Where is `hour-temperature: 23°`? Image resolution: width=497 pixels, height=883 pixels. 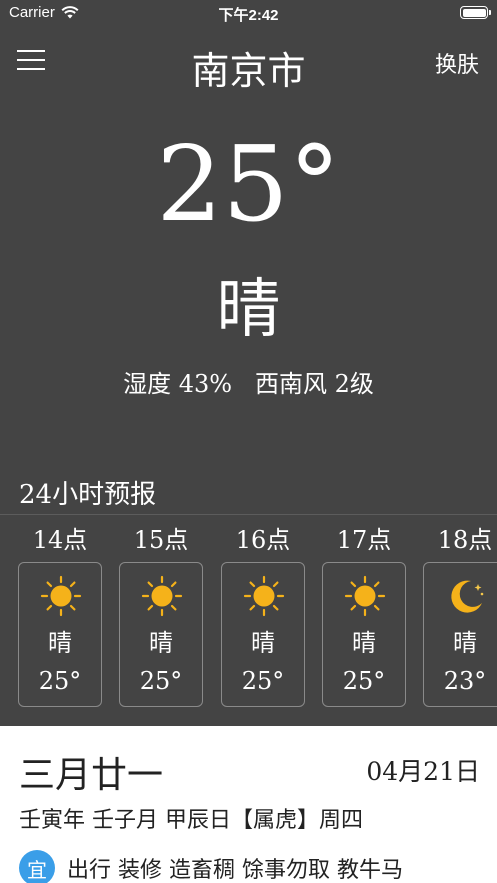
hour-temperature: 23° is located at coordinates (465, 681).